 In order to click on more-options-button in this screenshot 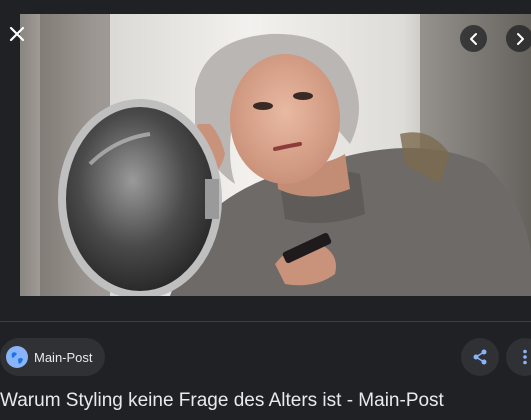, I will do `click(518, 357)`.